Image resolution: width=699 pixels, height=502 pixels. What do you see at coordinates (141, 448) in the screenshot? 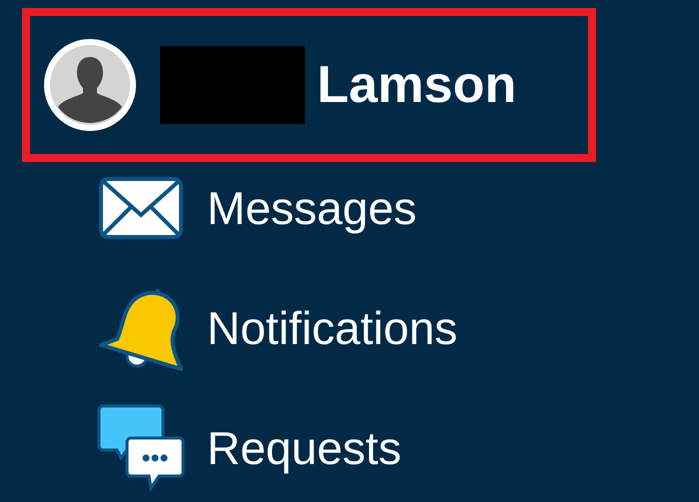
I see `chat-bubbles-icon` at bounding box center [141, 448].